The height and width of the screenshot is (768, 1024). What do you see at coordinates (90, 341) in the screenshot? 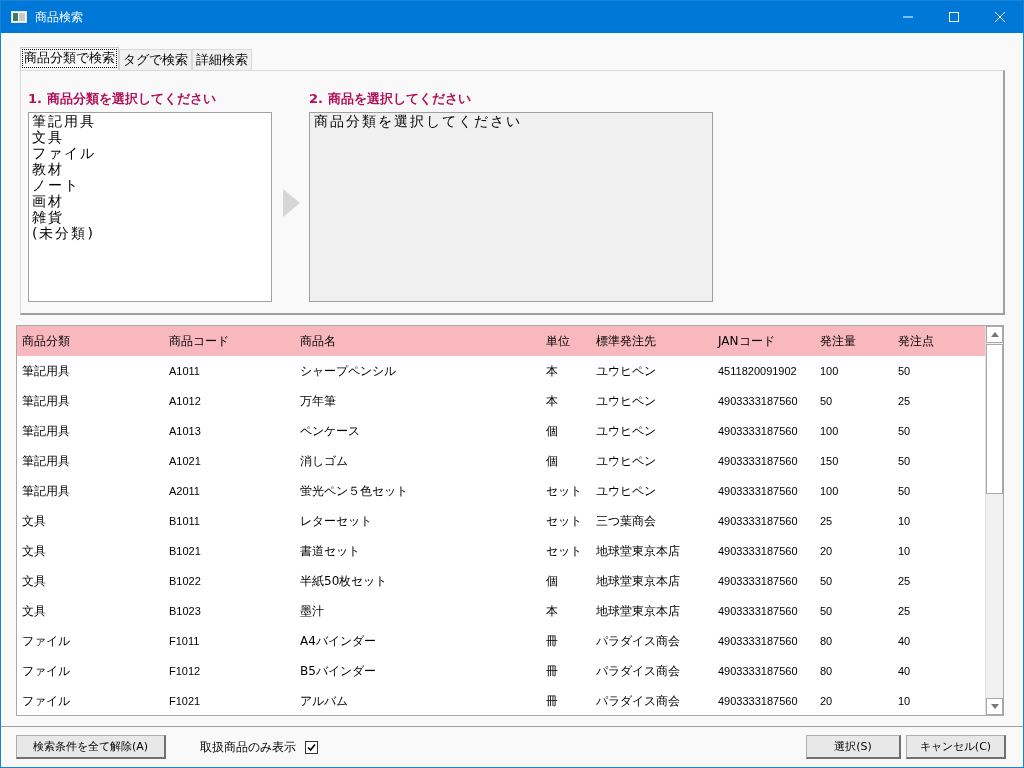
I see `column-header: 商品分類` at bounding box center [90, 341].